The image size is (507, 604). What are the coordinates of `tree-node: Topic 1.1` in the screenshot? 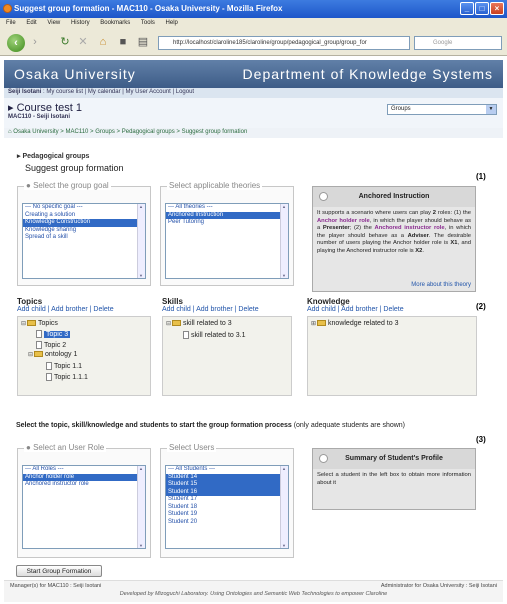 It's located at (64, 366).